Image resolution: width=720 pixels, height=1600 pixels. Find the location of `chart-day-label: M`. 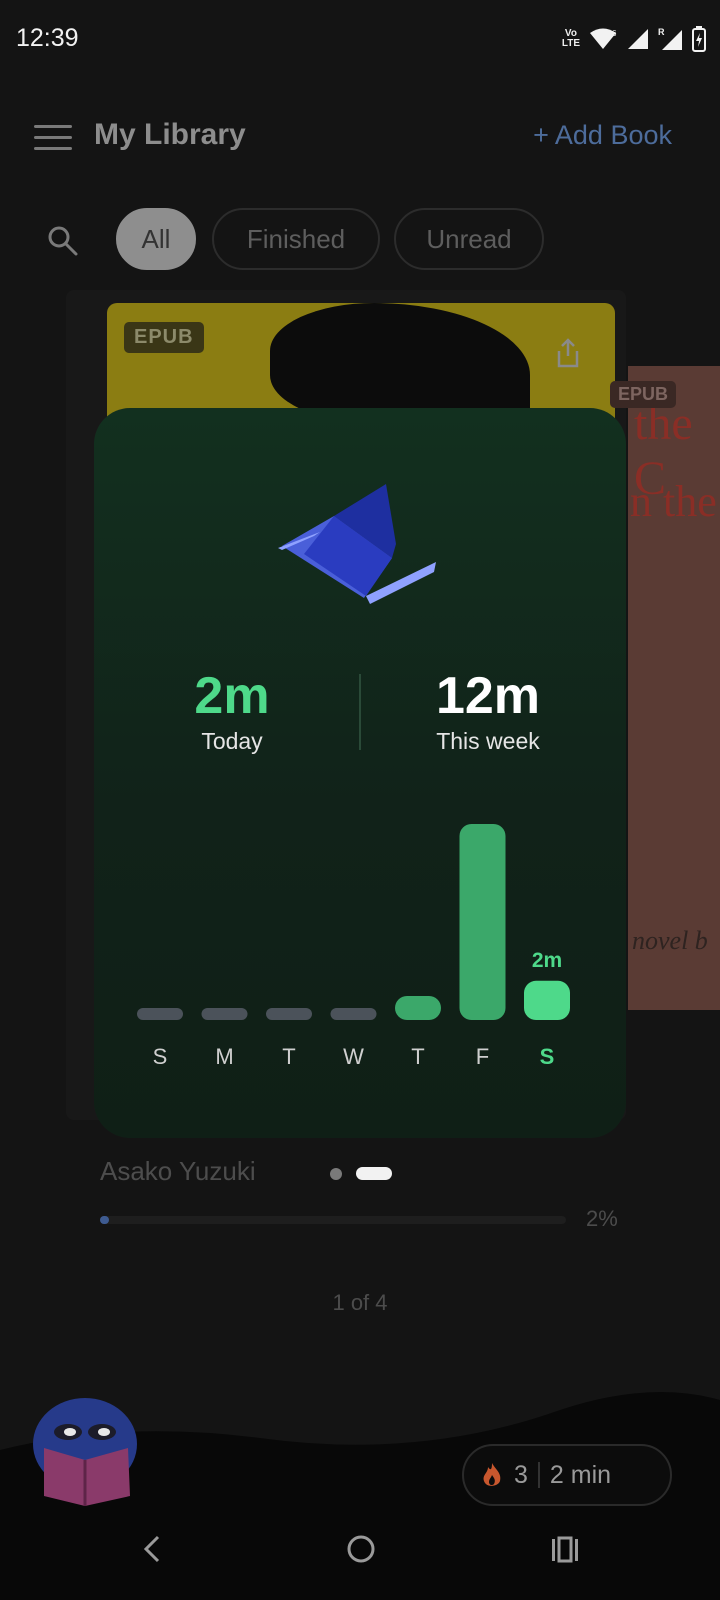

chart-day-label: M is located at coordinates (224, 1056).